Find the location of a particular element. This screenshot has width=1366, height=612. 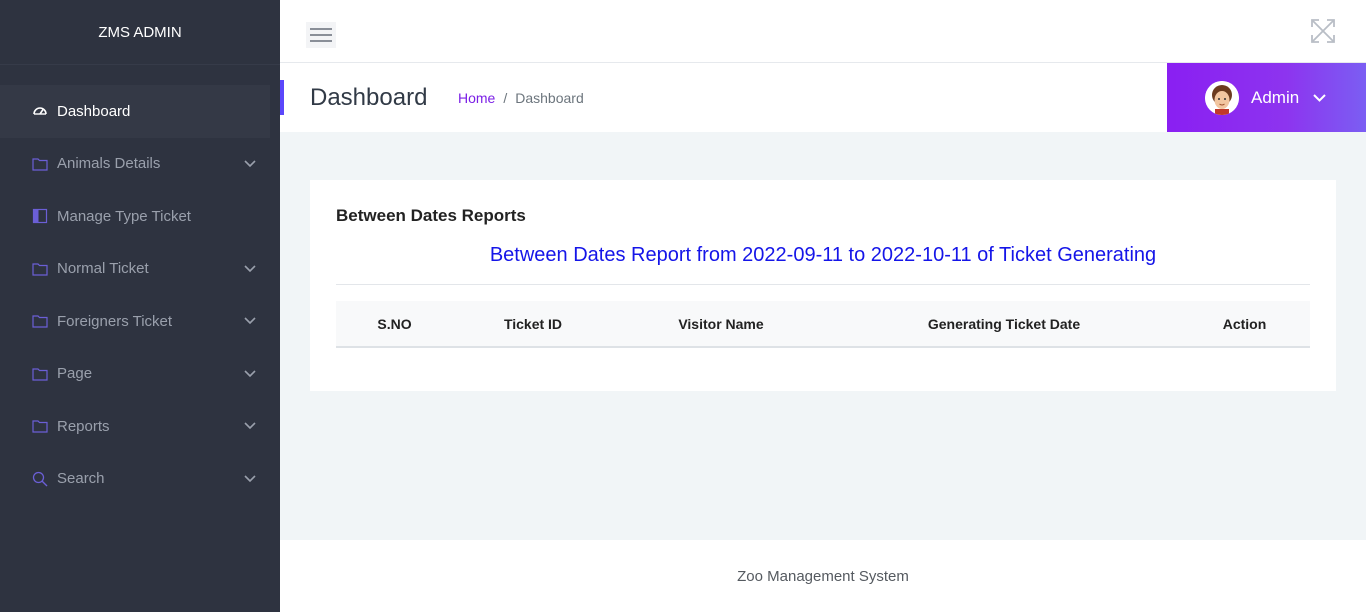

footer: Zoo Management System is located at coordinates (823, 576).